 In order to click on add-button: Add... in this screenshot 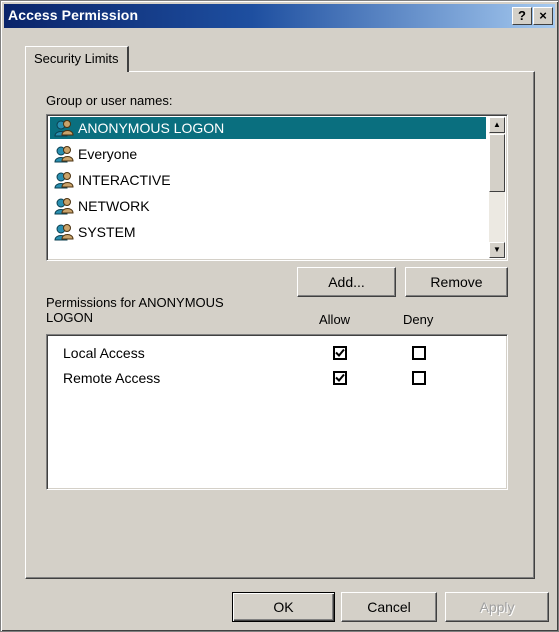, I will do `click(346, 282)`.